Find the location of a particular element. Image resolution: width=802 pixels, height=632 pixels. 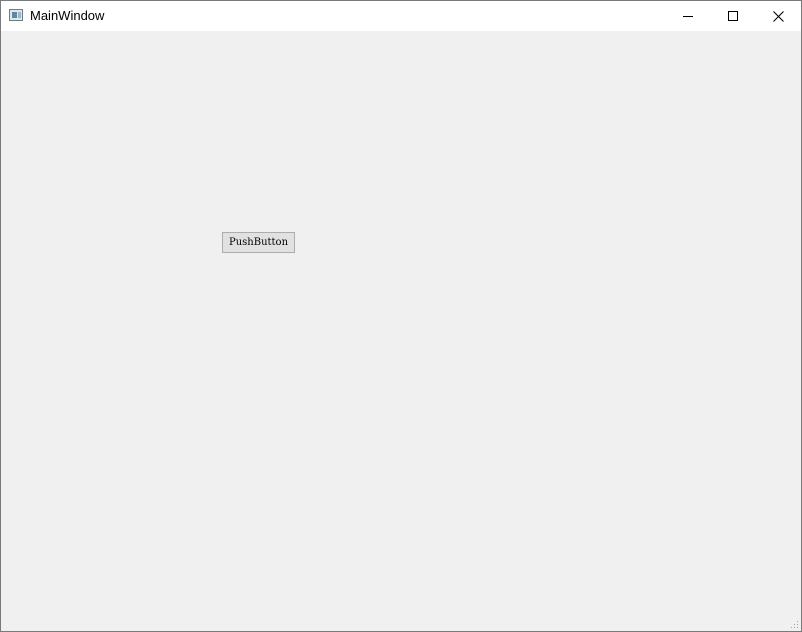

maximize-icon is located at coordinates (733, 16).